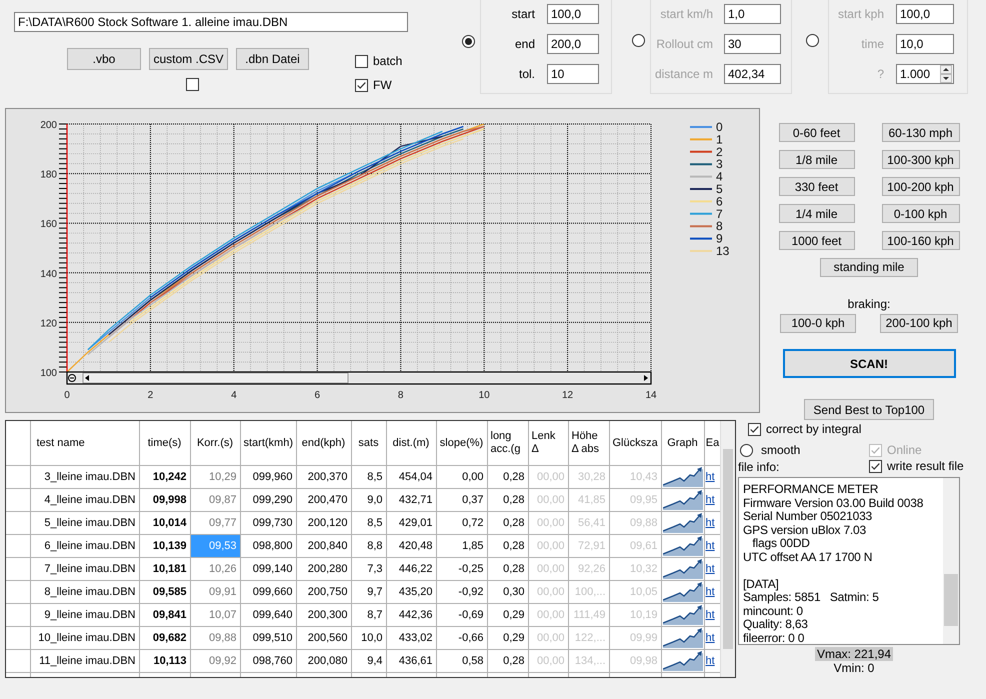 Image resolution: width=986 pixels, height=699 pixels. What do you see at coordinates (48, 224) in the screenshot?
I see `axis-label: 160` at bounding box center [48, 224].